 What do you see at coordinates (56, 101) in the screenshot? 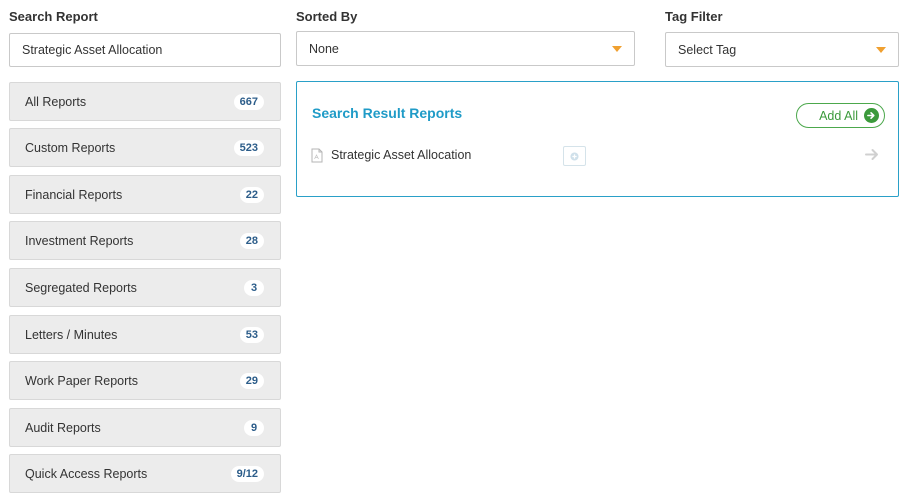
I see `sidebar-item-label: All Reports` at bounding box center [56, 101].